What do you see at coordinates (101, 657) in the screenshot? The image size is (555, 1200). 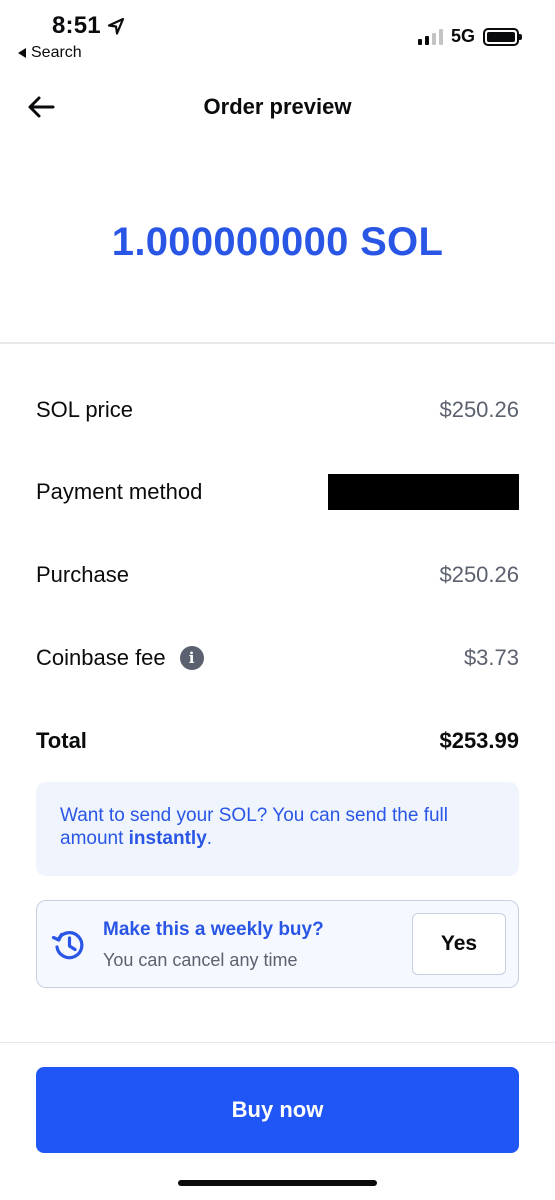 I see `row-label: Coinbase fee` at bounding box center [101, 657].